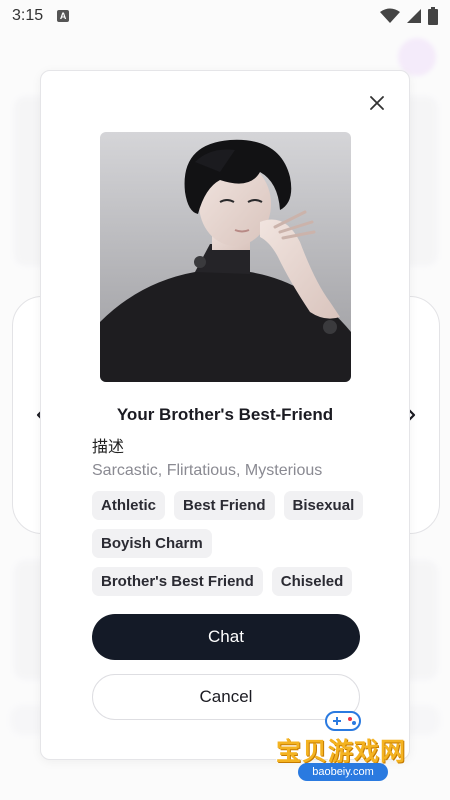  What do you see at coordinates (108, 446) in the screenshot?
I see `description-label: 描述` at bounding box center [108, 446].